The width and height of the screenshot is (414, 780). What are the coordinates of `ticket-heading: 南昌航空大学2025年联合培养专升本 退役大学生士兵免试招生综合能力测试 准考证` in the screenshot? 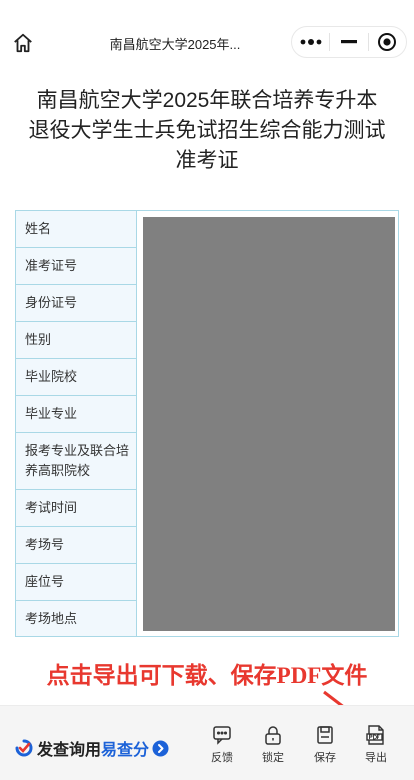 It's located at (207, 131).